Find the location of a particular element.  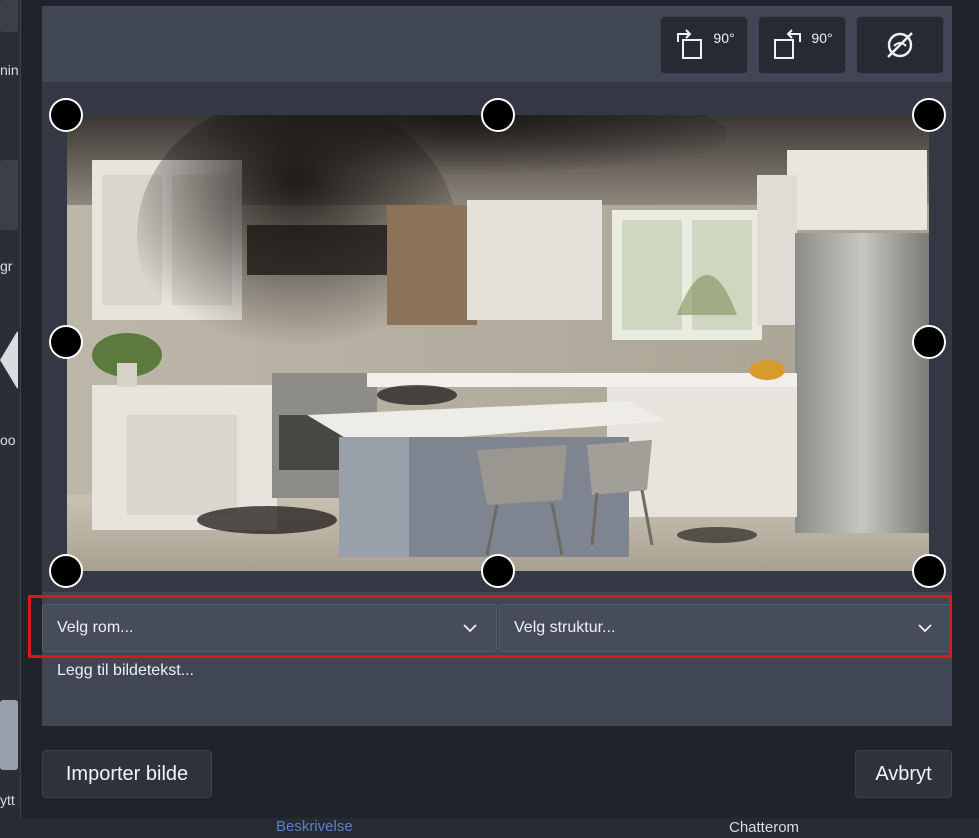

tab-beskrivelse: Beskrivelse is located at coordinates (314, 826).